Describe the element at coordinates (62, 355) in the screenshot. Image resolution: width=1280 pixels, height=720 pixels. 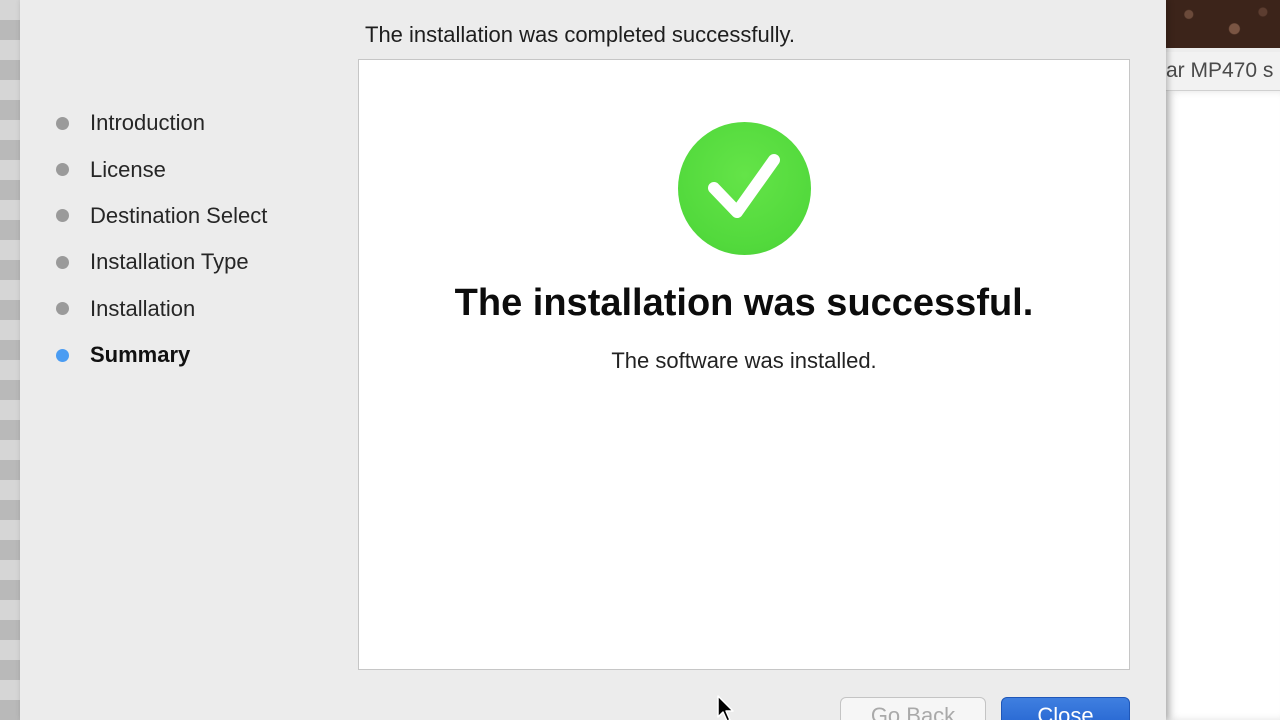
I see `step-dot-active` at that location.